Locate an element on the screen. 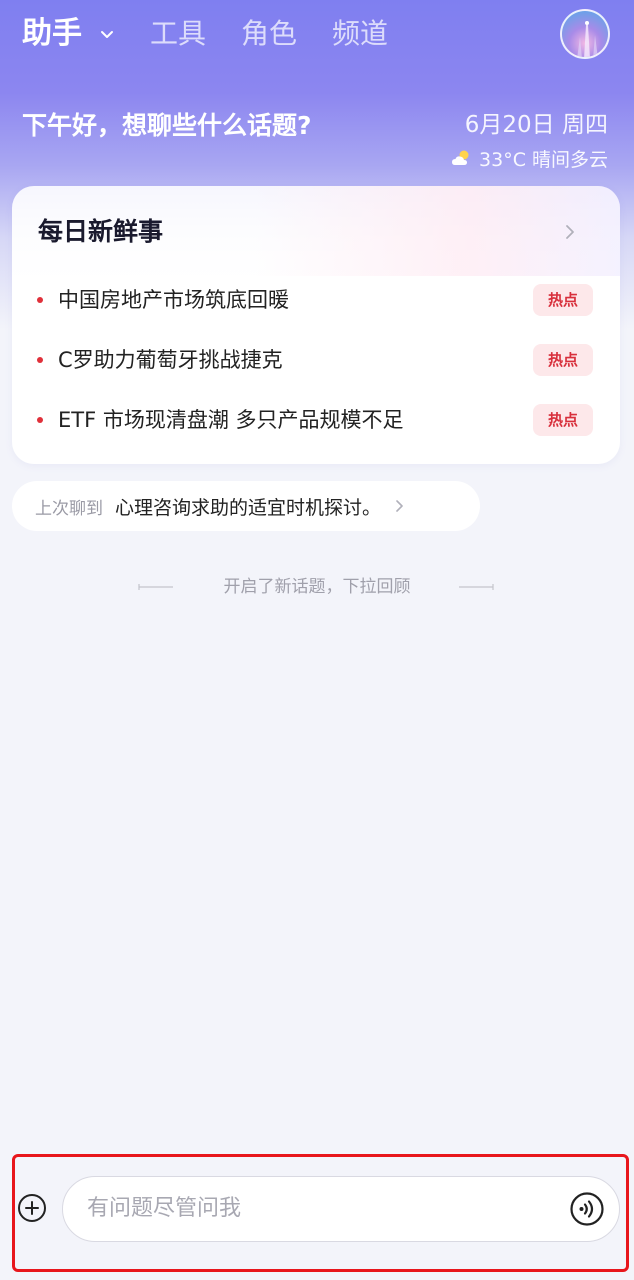 Image resolution: width=634 pixels, height=1280 pixels. plus-icon is located at coordinates (32, 1208).